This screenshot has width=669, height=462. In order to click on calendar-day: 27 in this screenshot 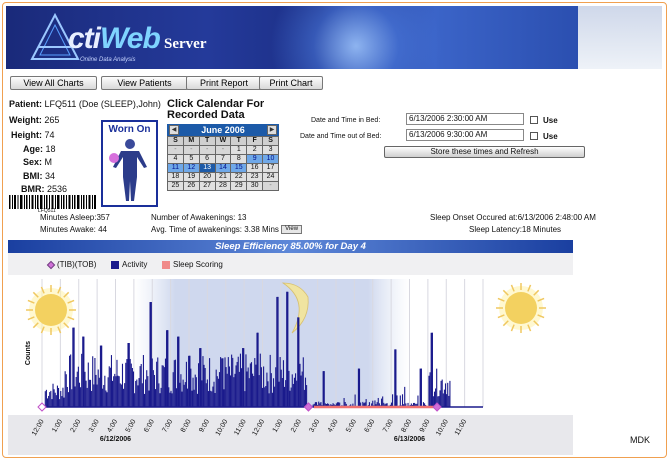, I will do `click(207, 186)`.